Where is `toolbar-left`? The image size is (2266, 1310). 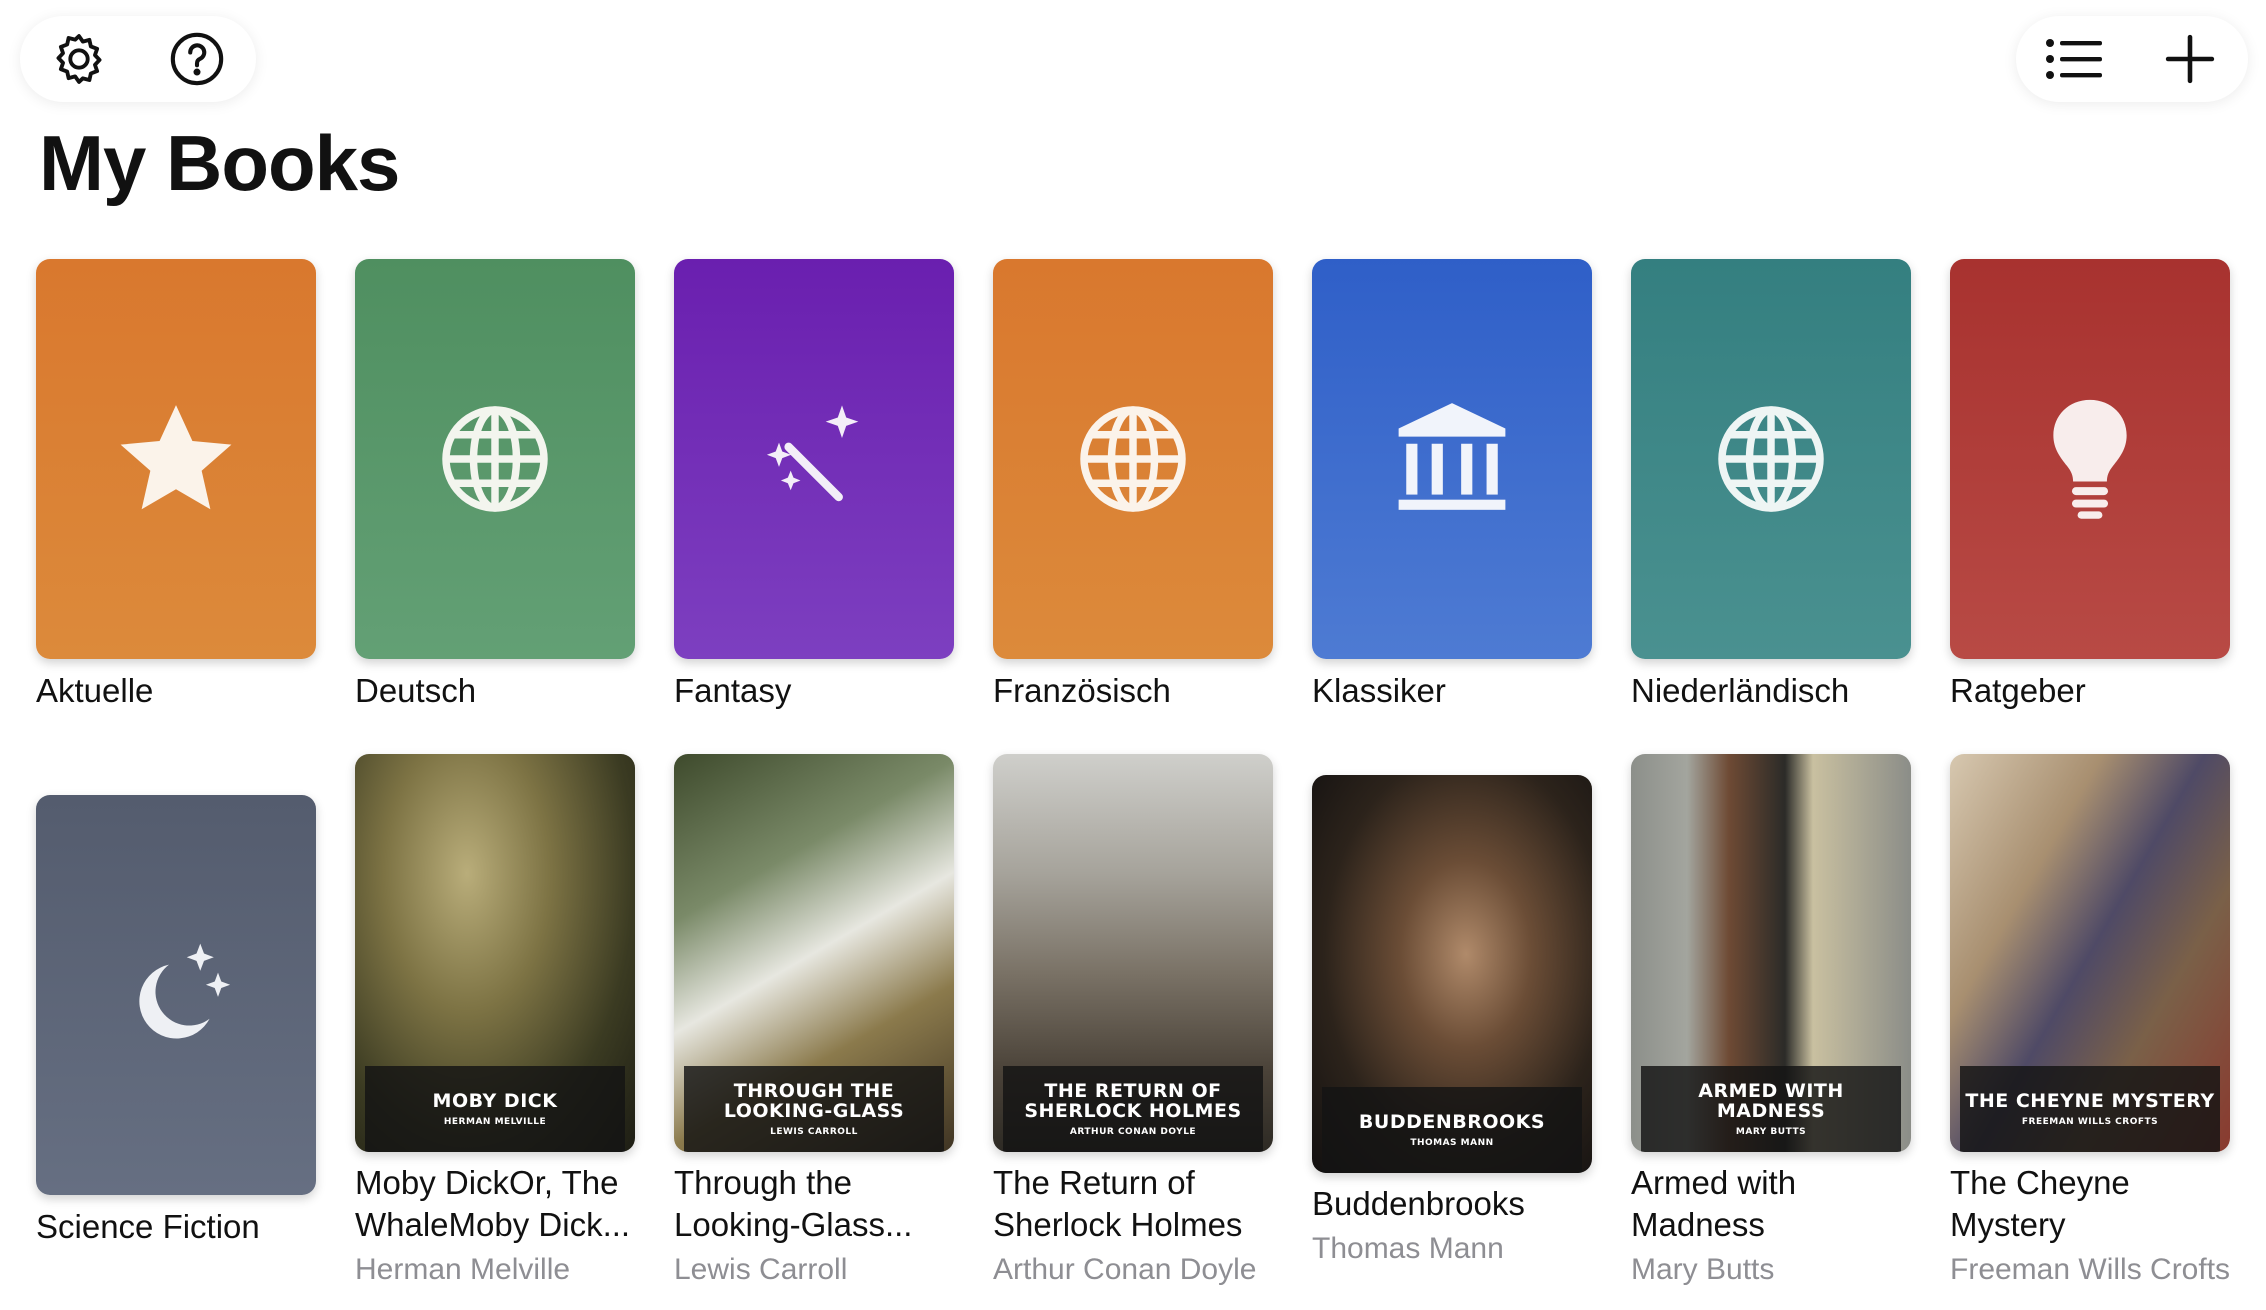
toolbar-left is located at coordinates (138, 59).